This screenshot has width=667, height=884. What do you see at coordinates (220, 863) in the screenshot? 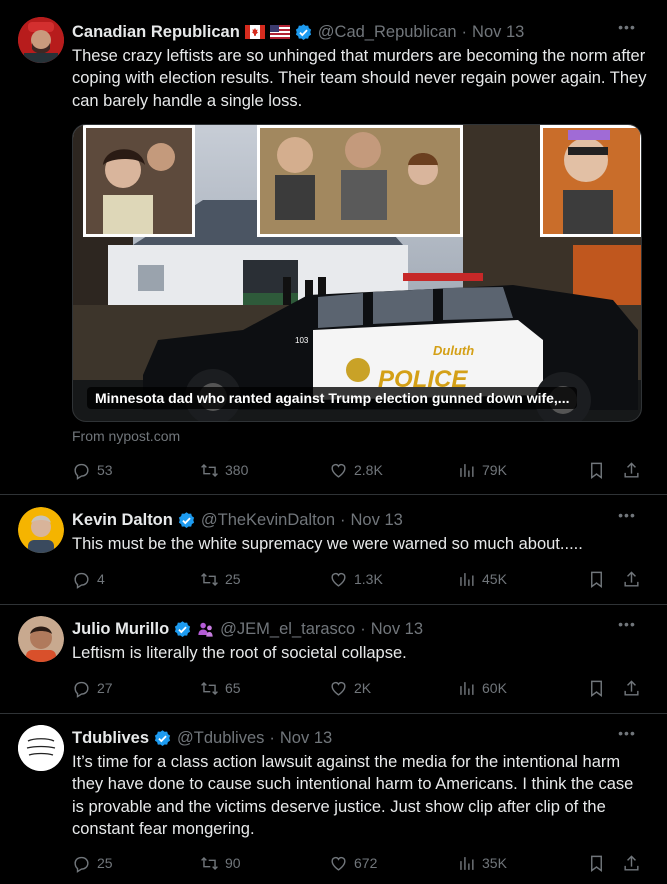
I see `repost-button: 90` at bounding box center [220, 863].